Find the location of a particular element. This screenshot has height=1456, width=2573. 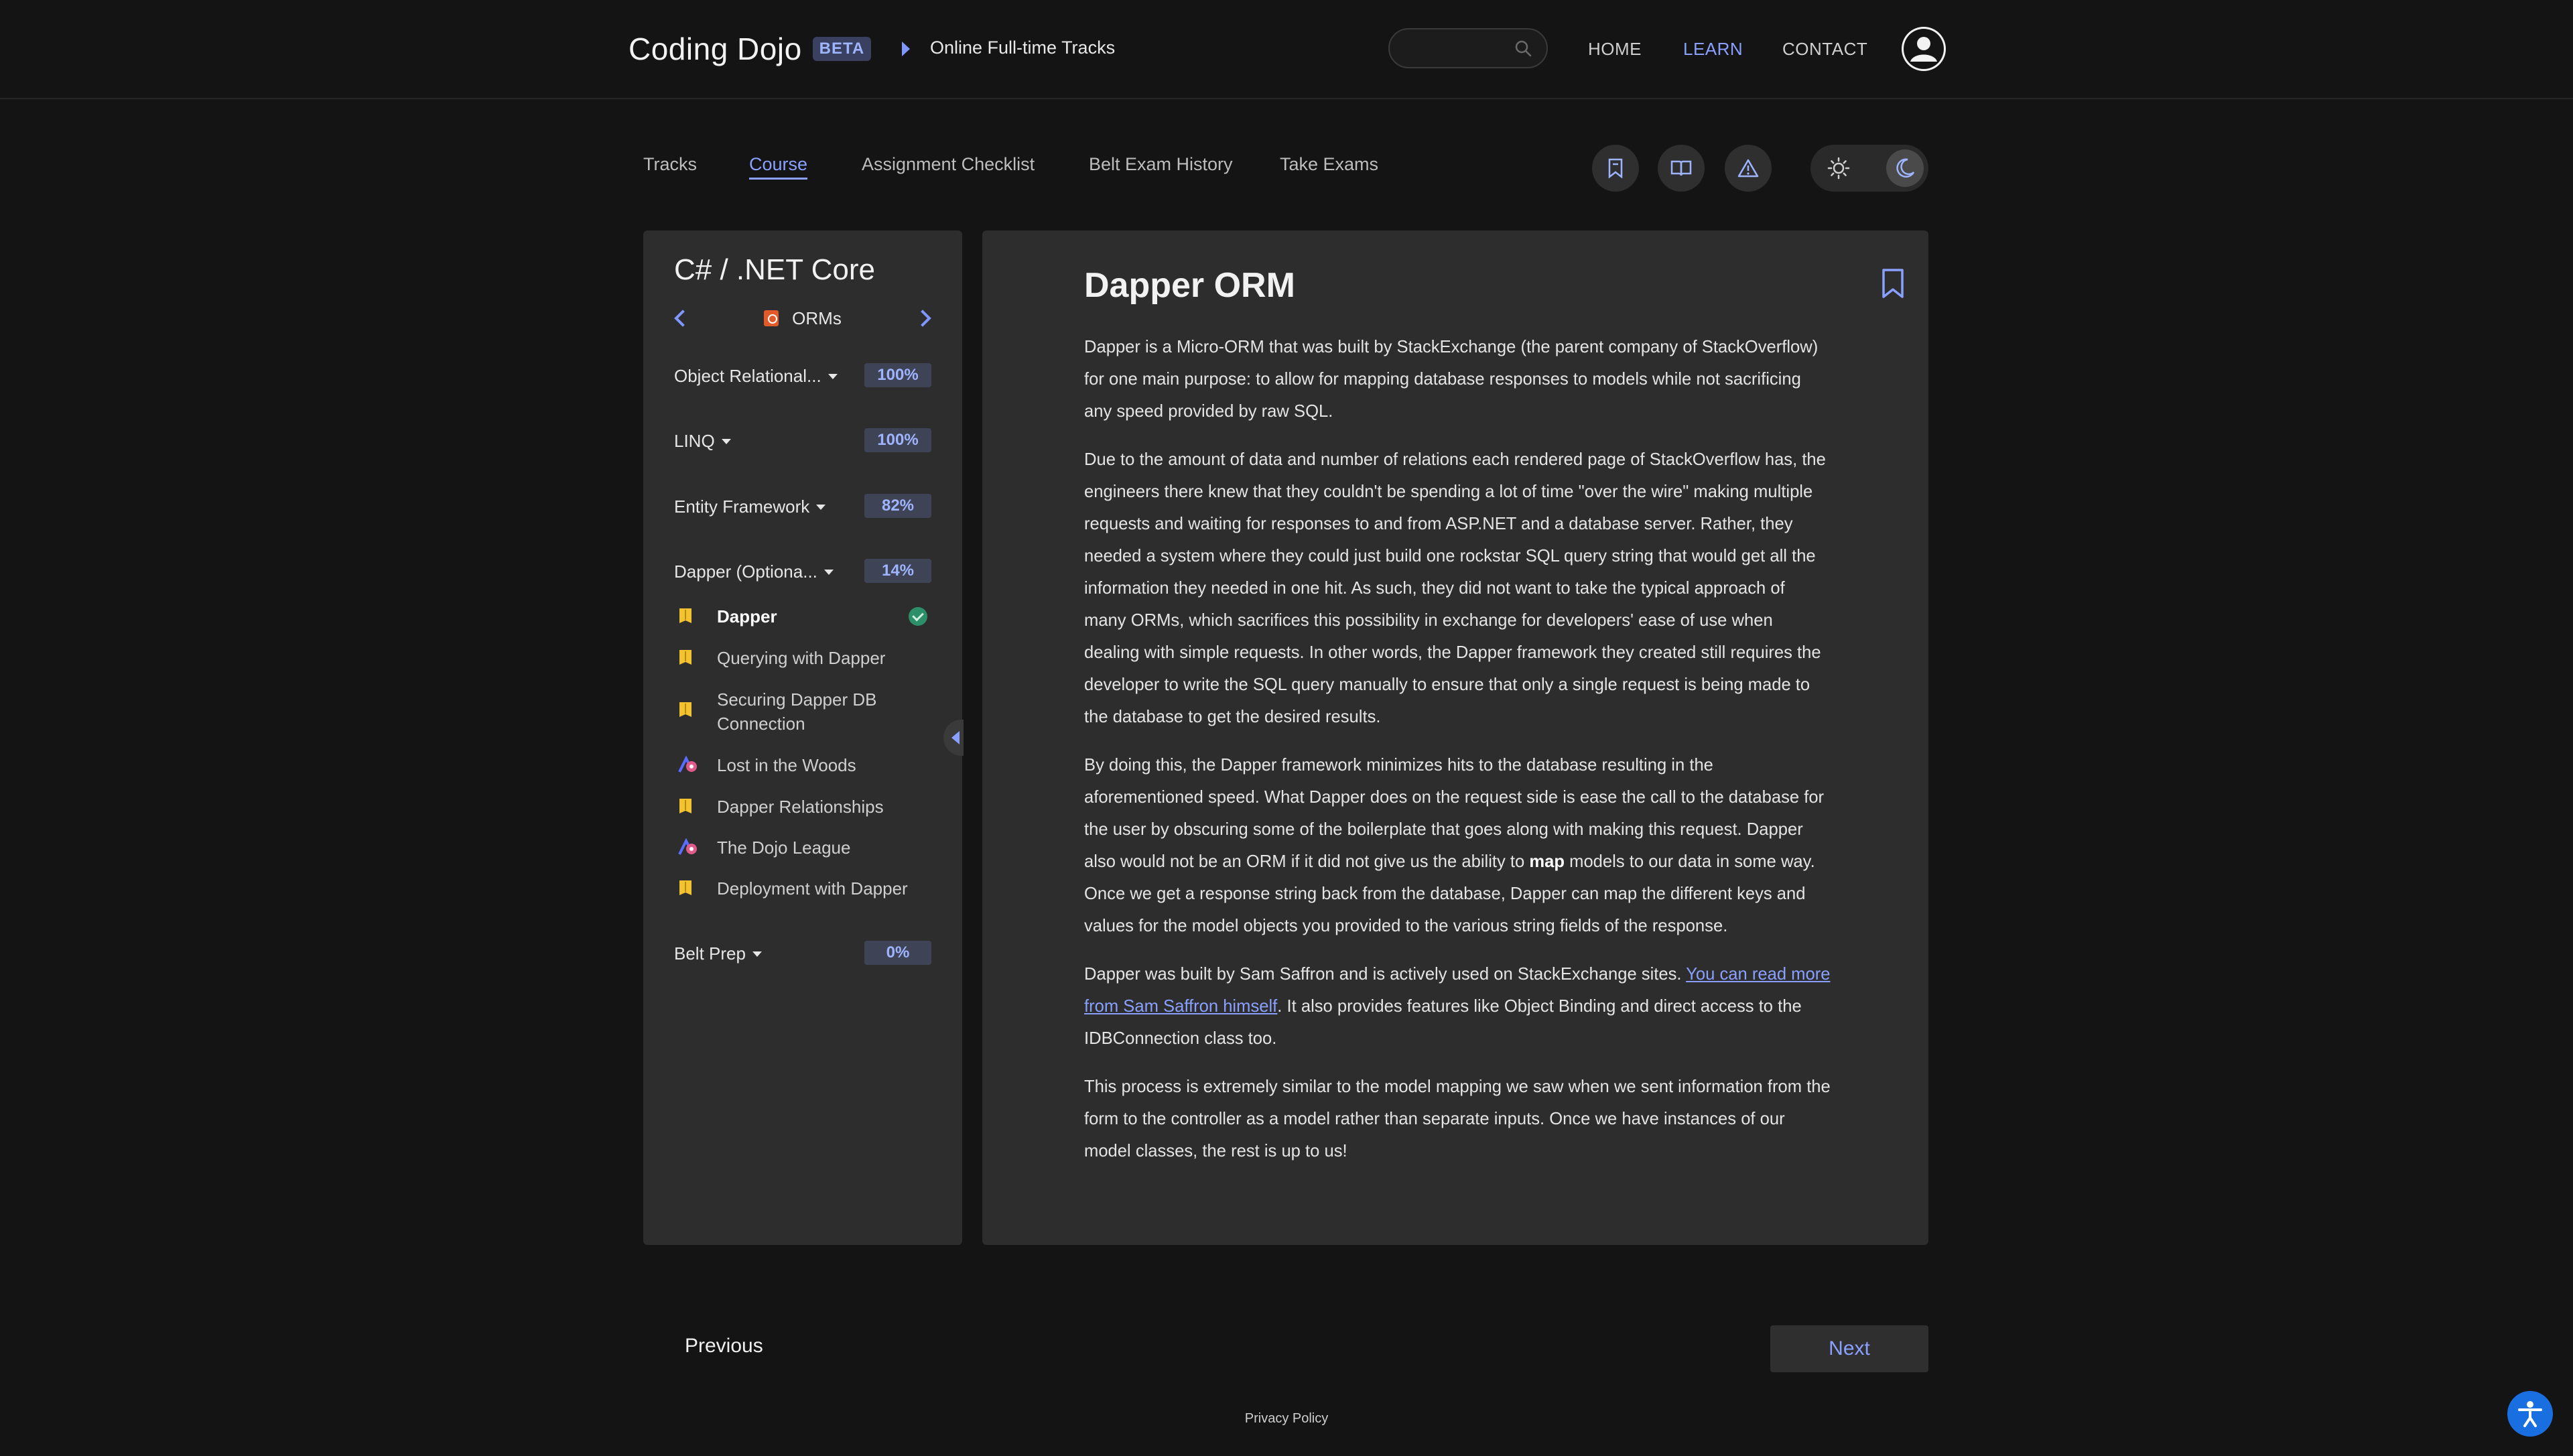

search-input is located at coordinates (1468, 48).